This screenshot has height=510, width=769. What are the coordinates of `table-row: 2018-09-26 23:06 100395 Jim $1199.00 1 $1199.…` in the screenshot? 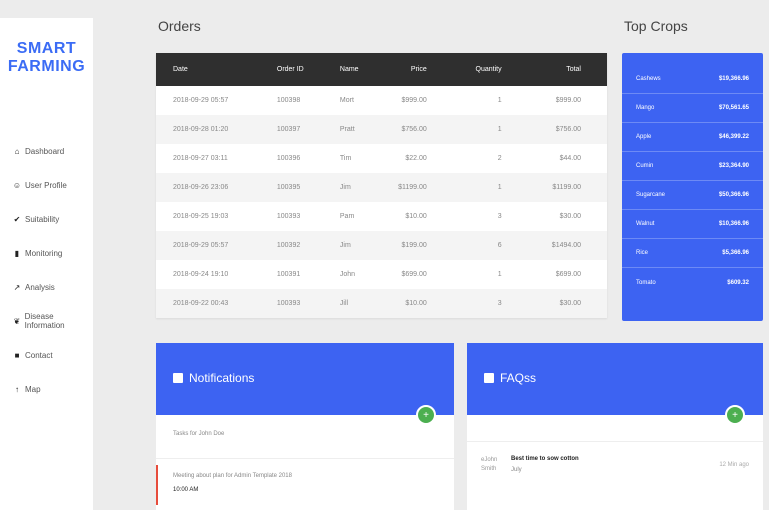 It's located at (381, 187).